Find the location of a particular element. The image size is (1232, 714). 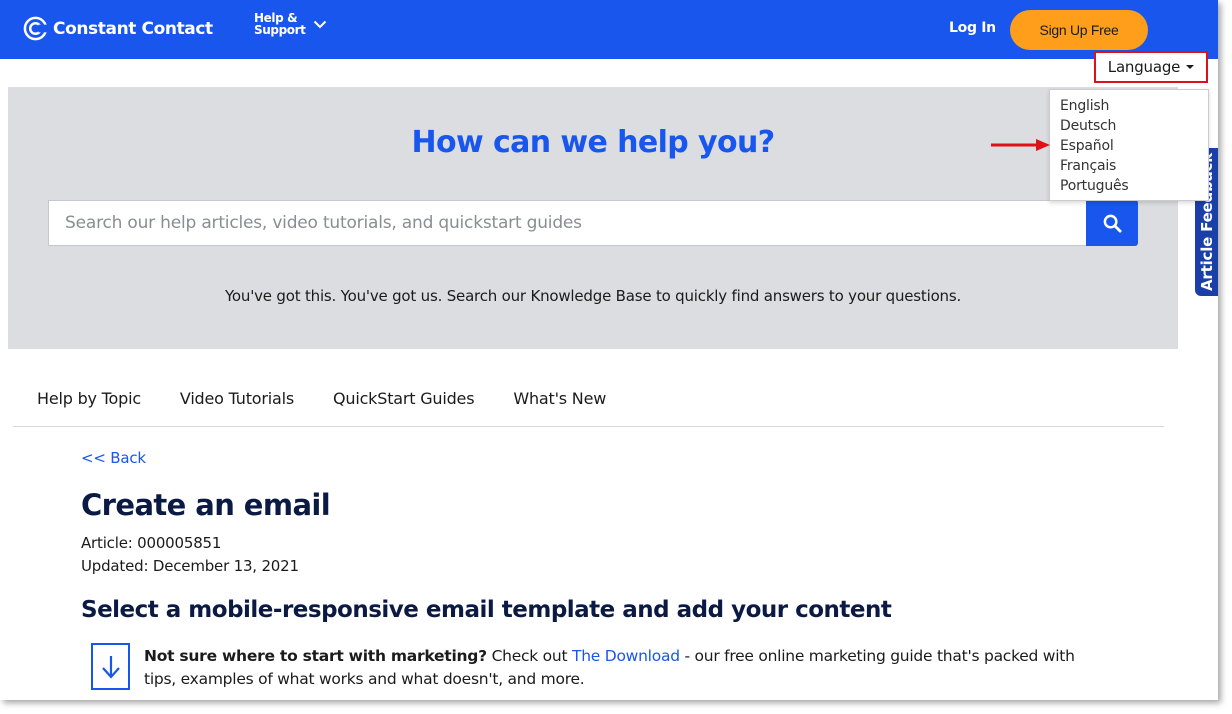

tip-icon-box is located at coordinates (110, 666).